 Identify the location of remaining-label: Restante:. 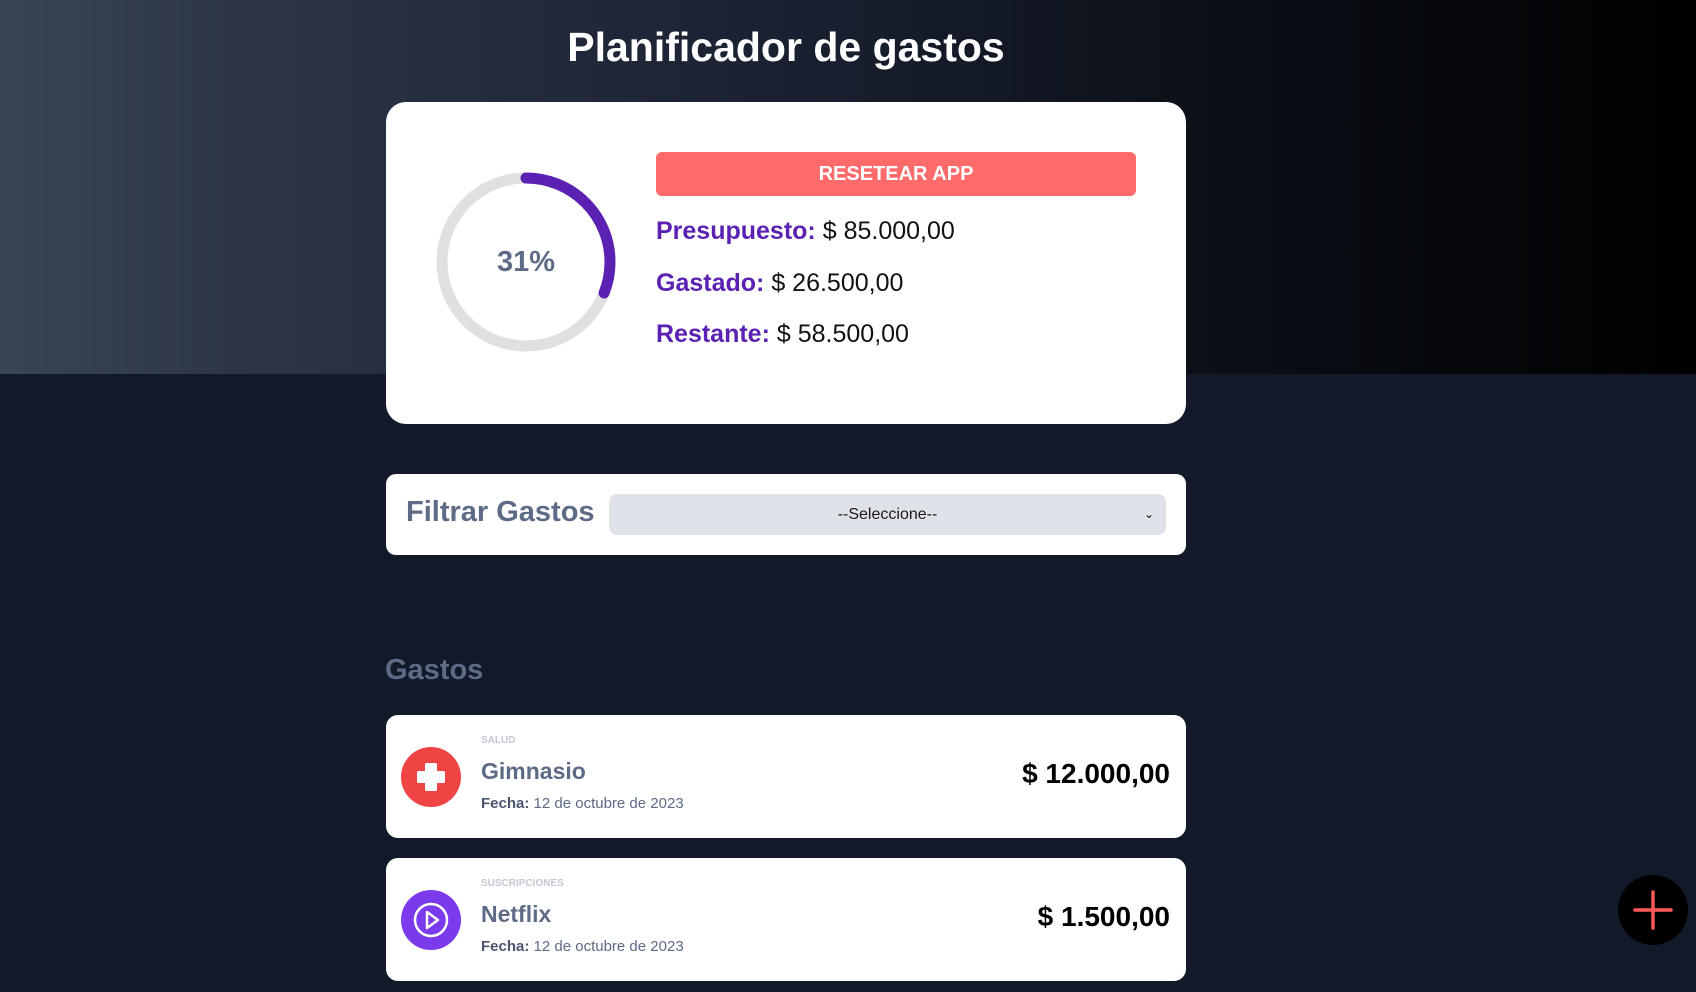
(713, 334).